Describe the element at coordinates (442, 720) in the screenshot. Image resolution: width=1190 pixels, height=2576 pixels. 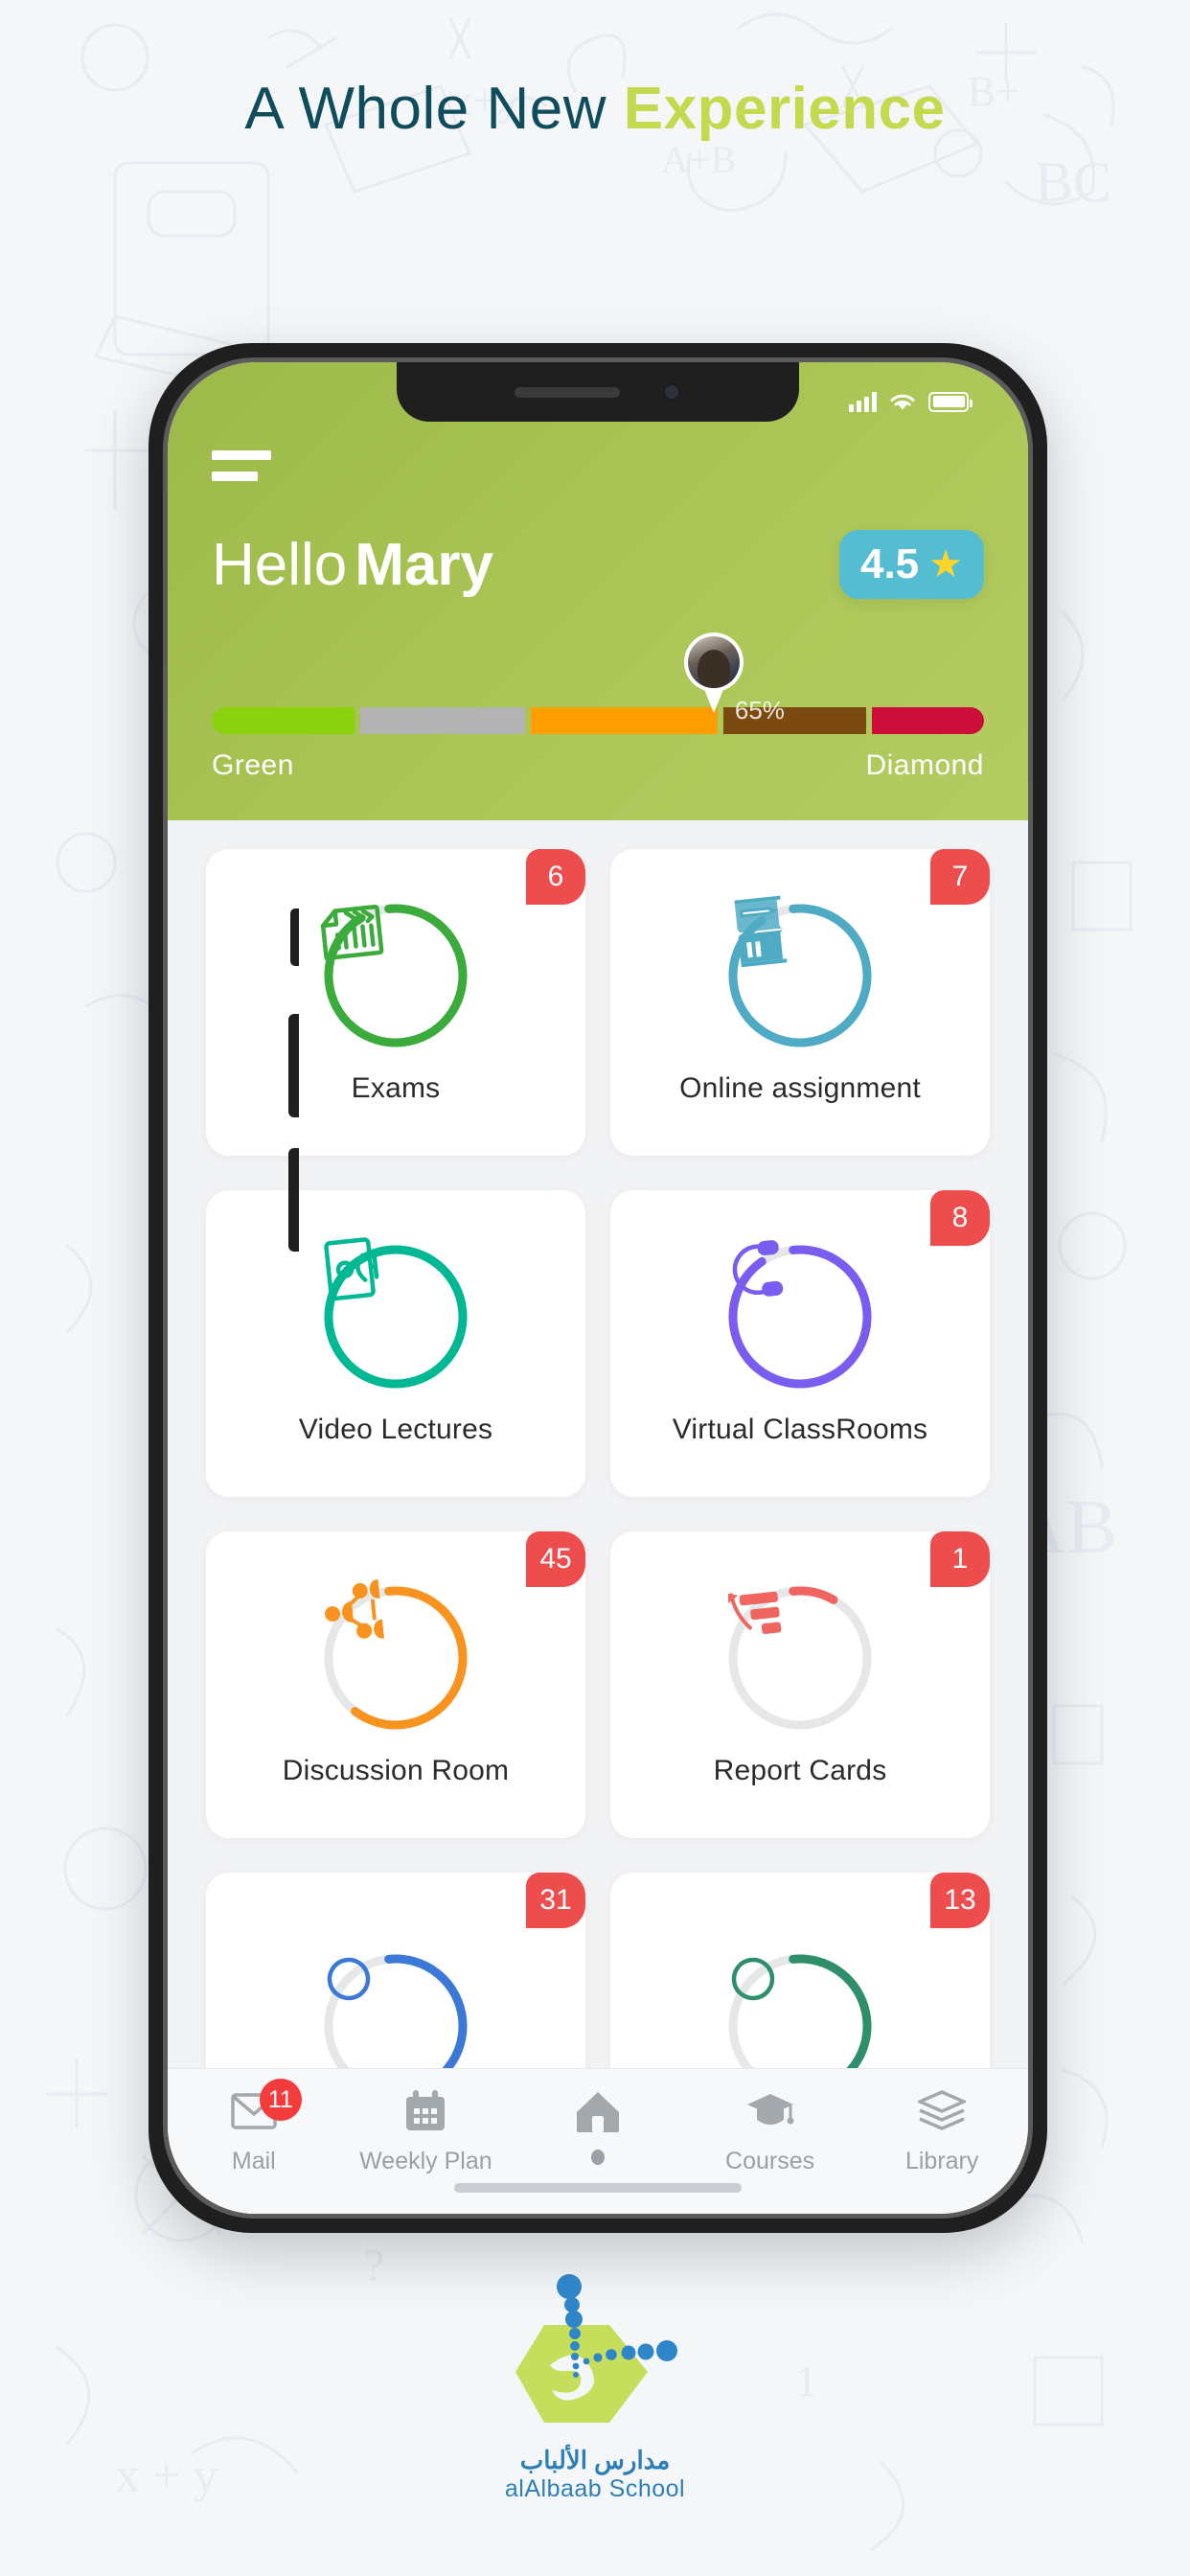
I see `progress-segment-silver` at that location.